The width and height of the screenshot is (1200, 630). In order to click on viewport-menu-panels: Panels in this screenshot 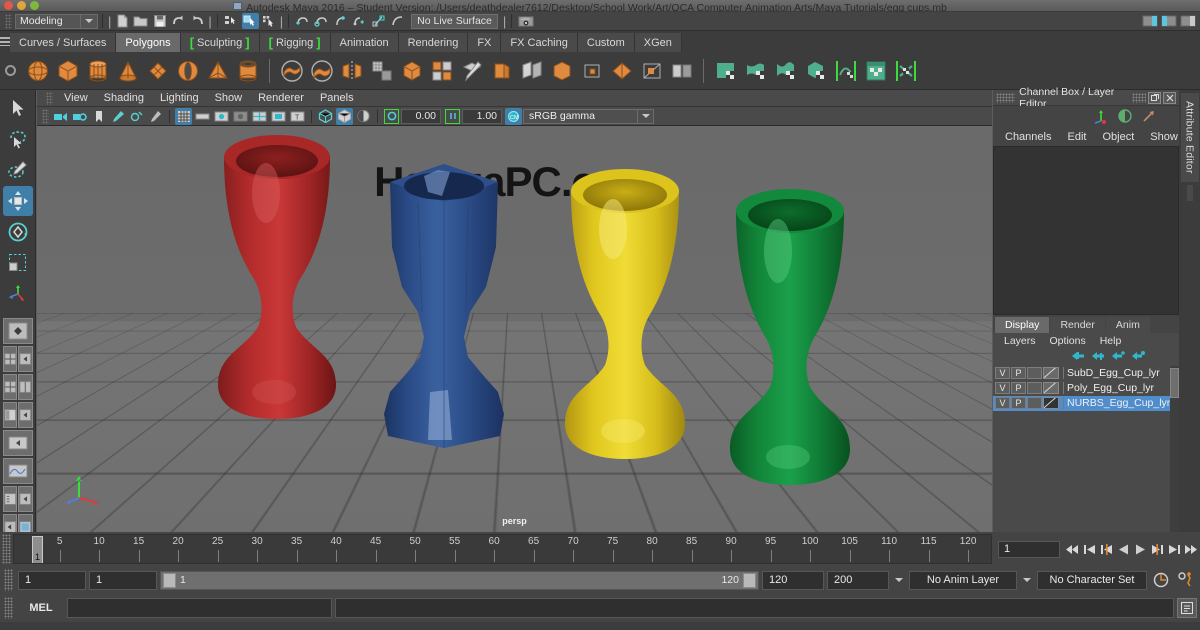, I will do `click(337, 98)`.